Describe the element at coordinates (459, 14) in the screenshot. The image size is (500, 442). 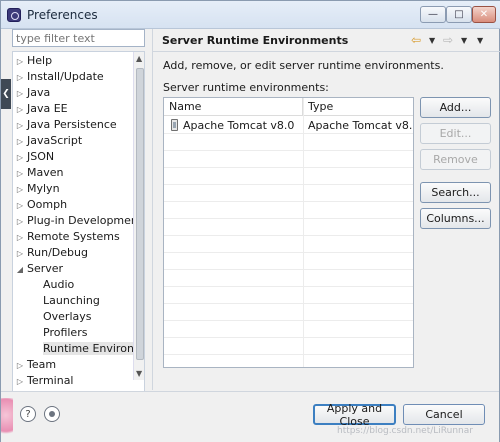
I see `maximize-button: □` at that location.